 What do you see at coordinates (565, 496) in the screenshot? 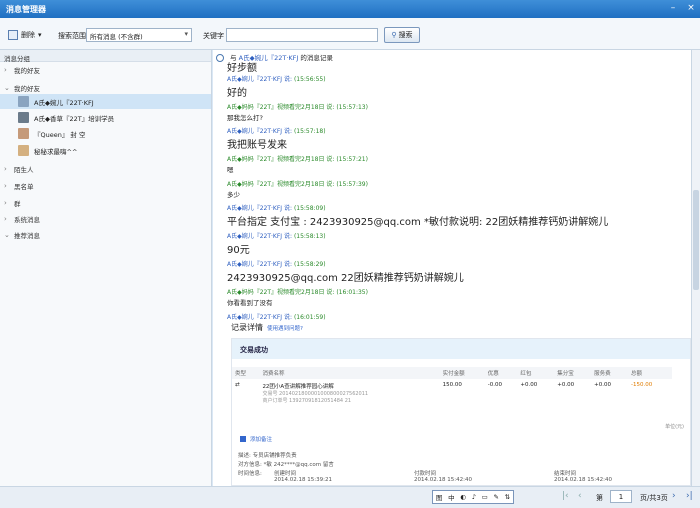
I see `first-page-icon: |‹` at bounding box center [565, 496].